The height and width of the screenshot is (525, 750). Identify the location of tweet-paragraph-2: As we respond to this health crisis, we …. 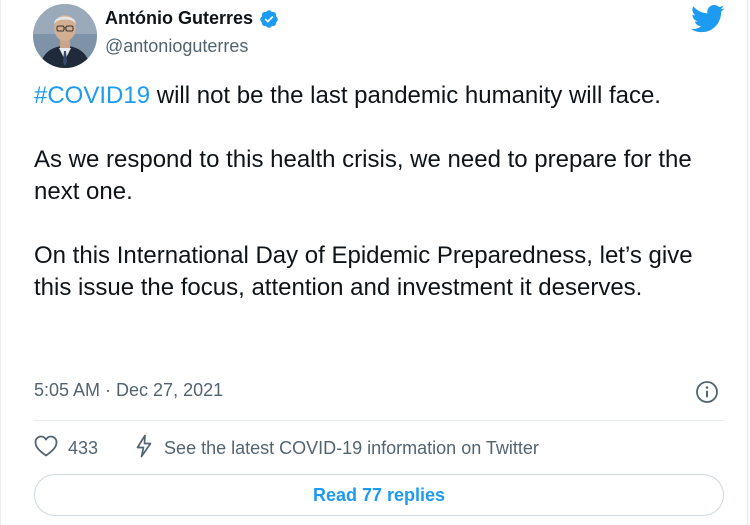
(363, 175).